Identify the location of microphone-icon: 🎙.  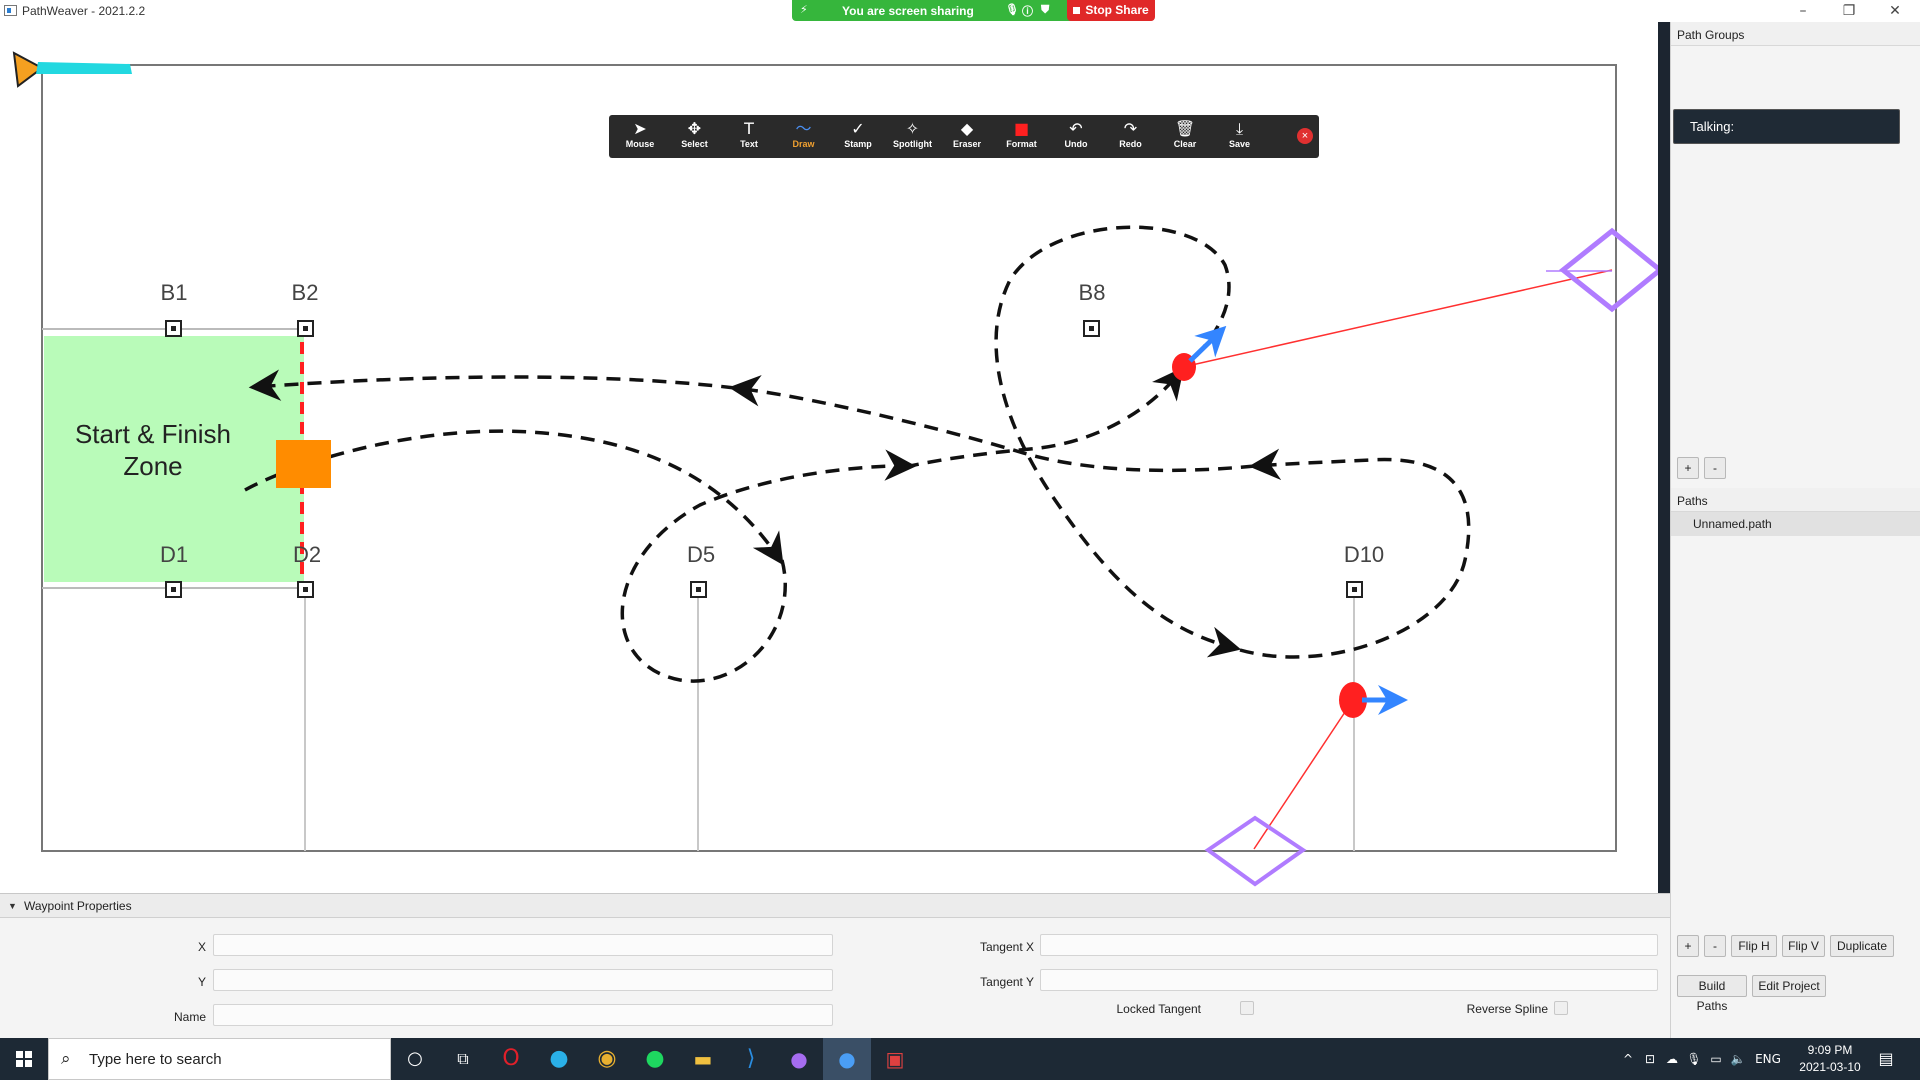
(1012, 9).